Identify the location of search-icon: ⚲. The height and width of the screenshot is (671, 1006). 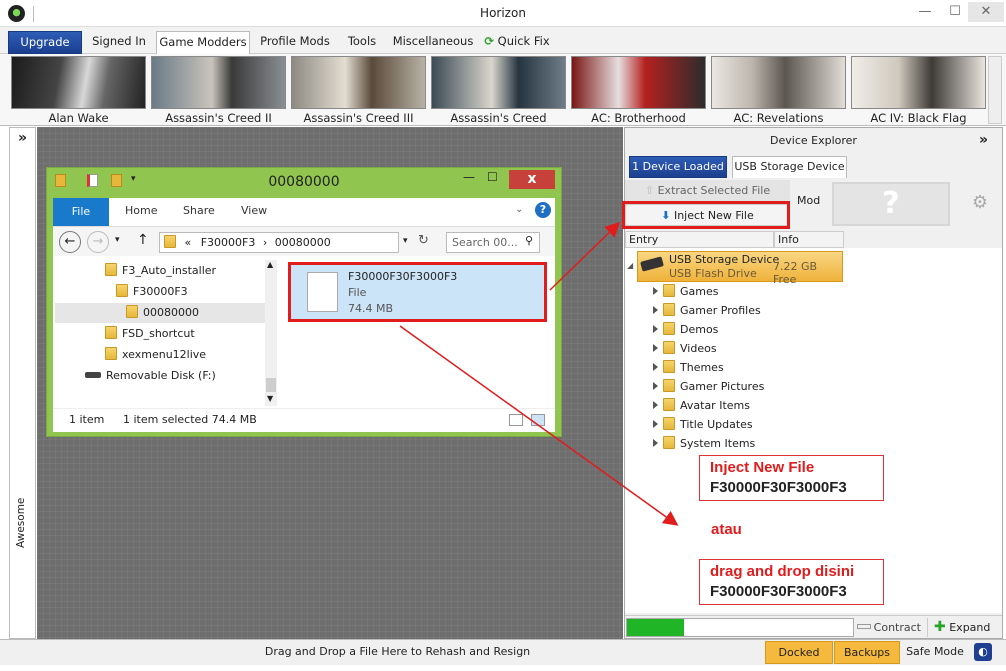
(529, 240).